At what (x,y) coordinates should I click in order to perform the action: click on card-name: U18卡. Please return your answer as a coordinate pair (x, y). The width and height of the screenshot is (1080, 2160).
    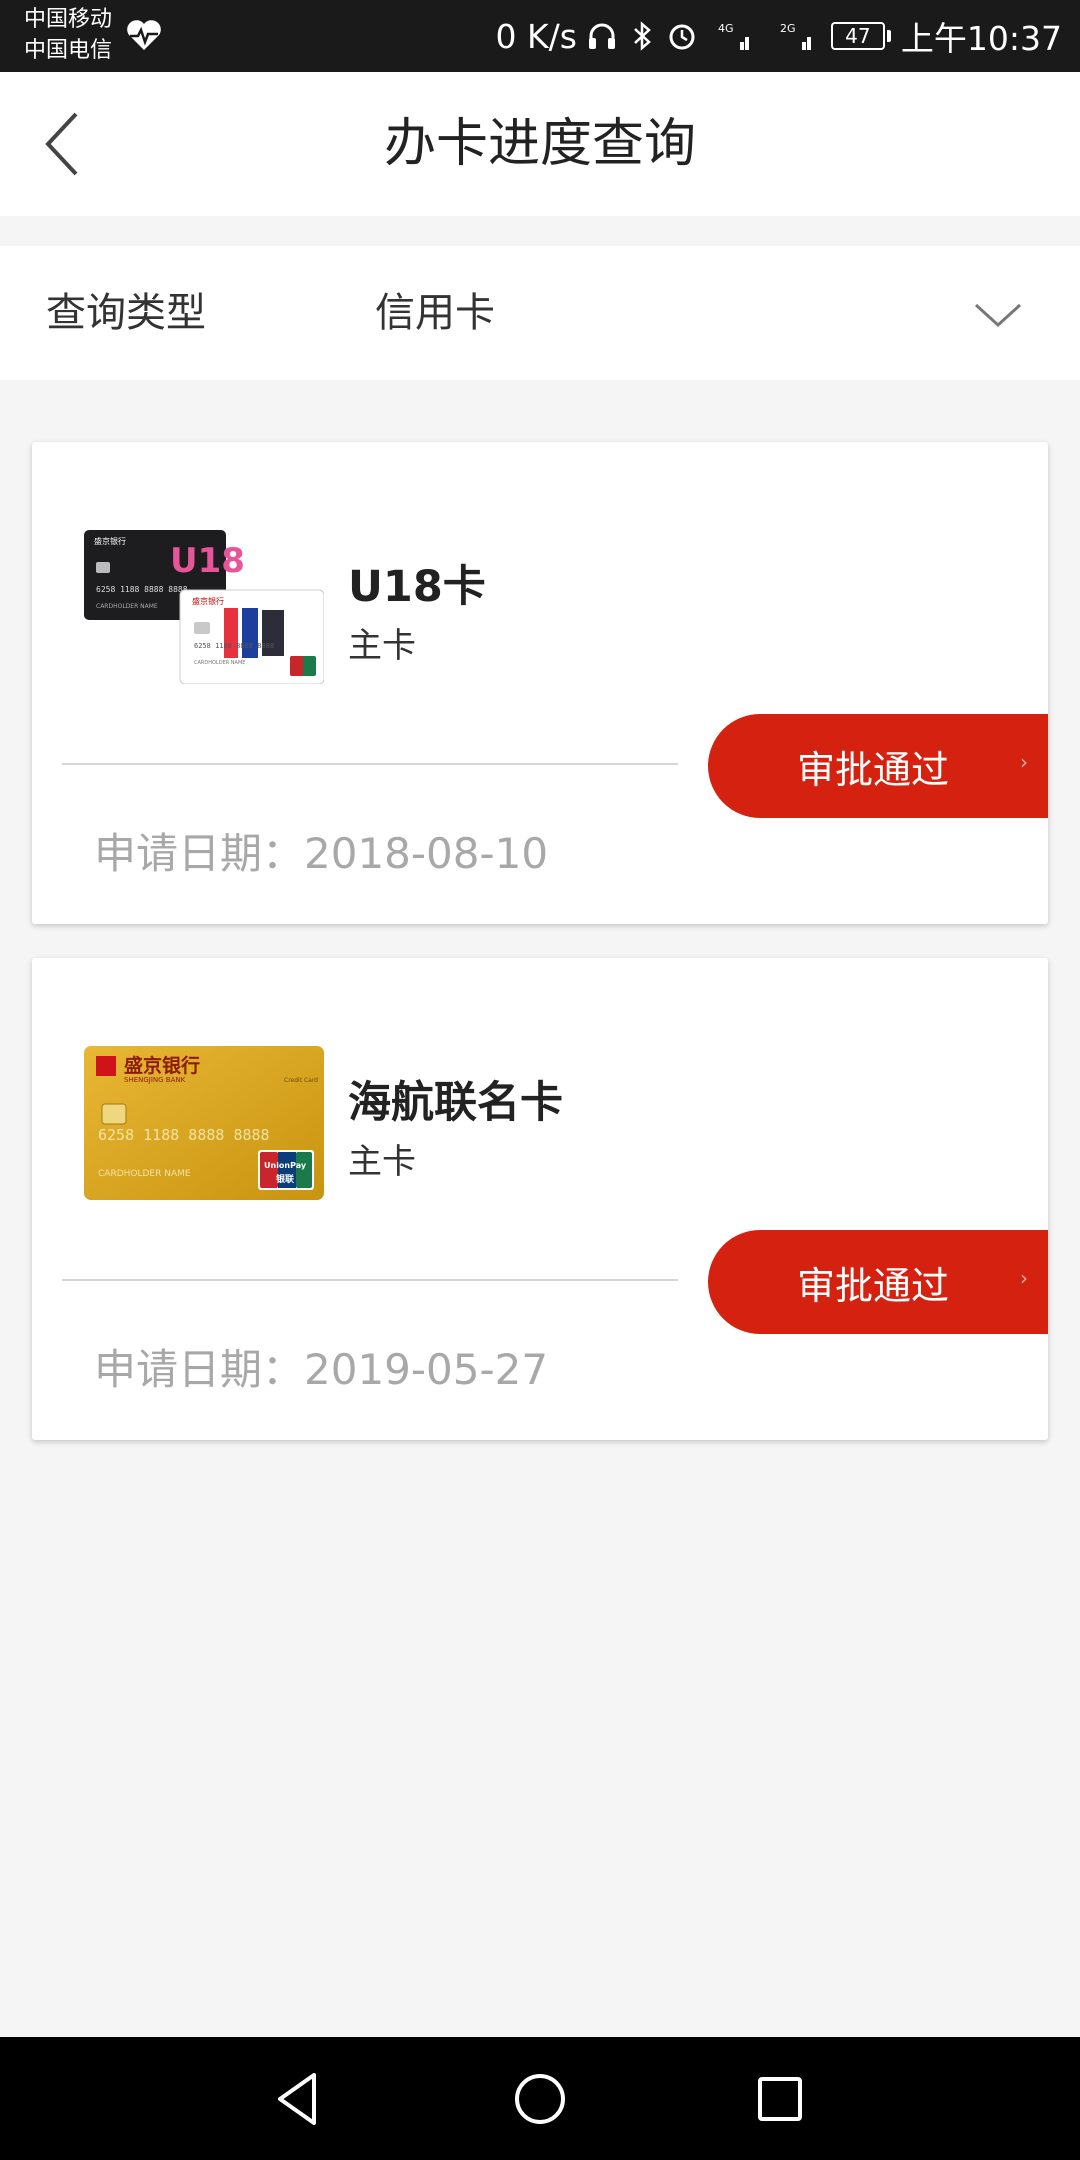
    Looking at the image, I should click on (417, 587).